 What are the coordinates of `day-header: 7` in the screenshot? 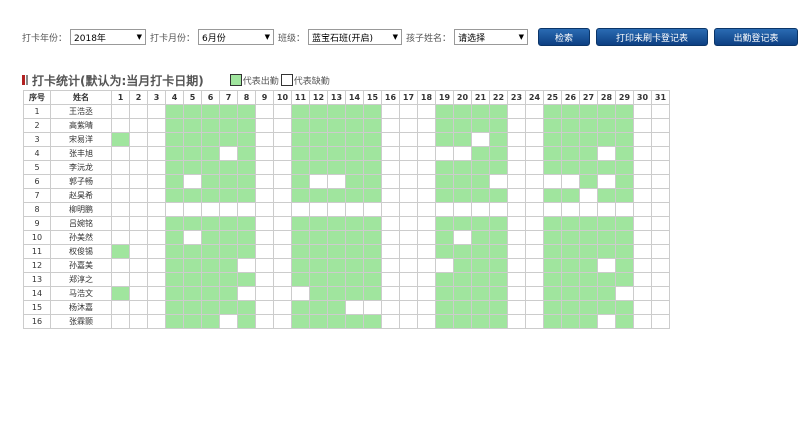 It's located at (228, 97).